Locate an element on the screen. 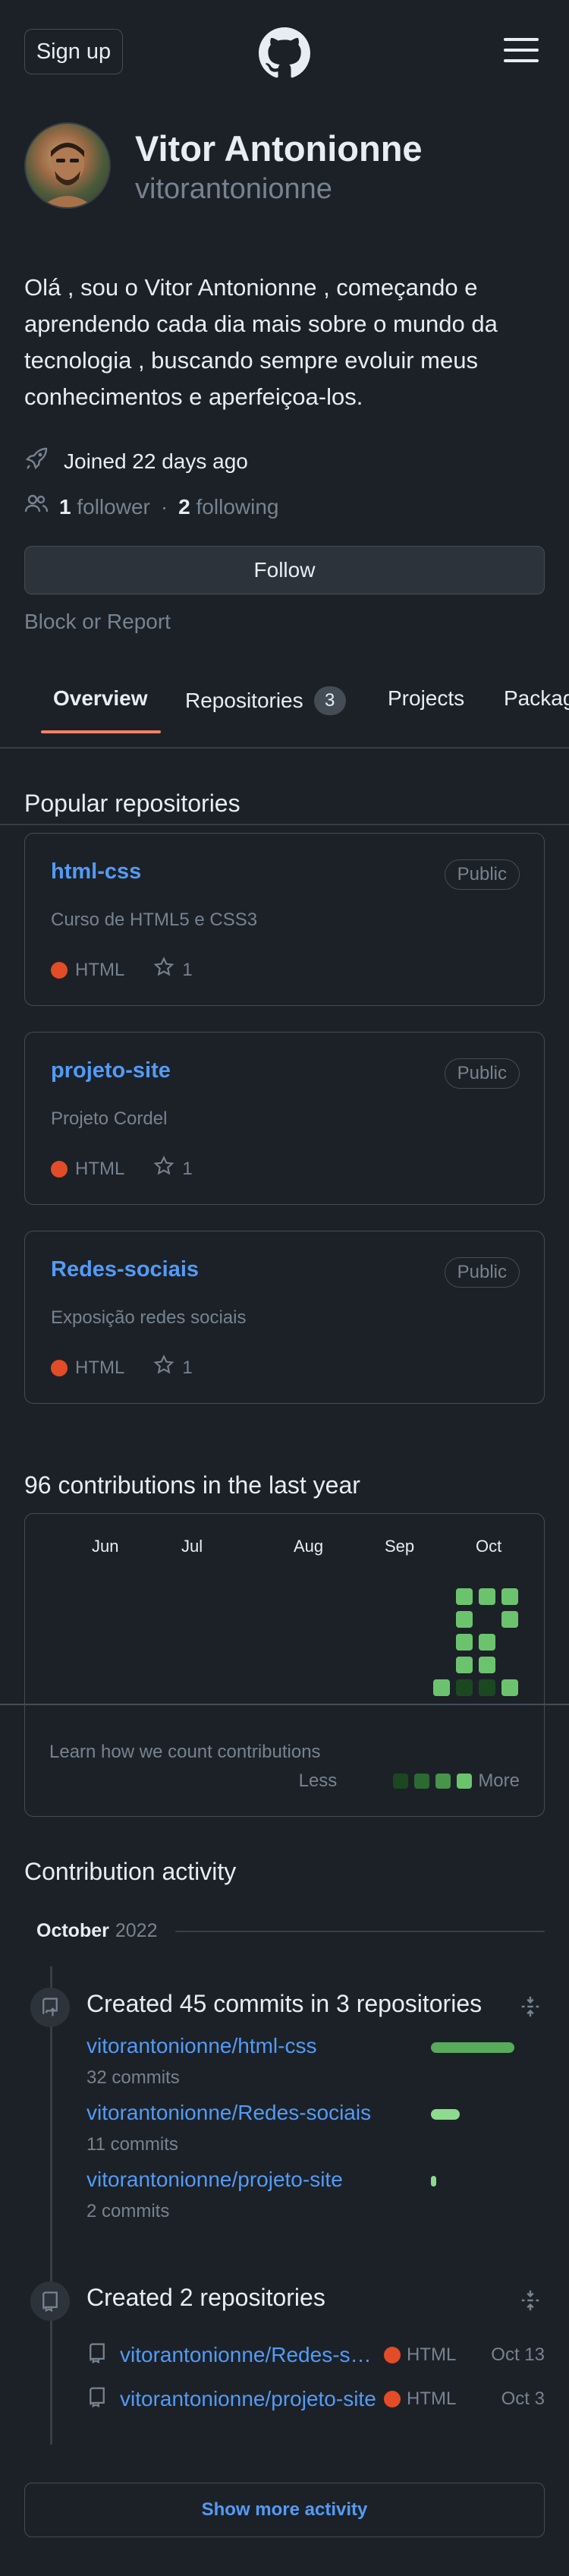 The width and height of the screenshot is (569, 2576). commit-repo-link: vitorantonionne/projeto-site is located at coordinates (215, 2180).